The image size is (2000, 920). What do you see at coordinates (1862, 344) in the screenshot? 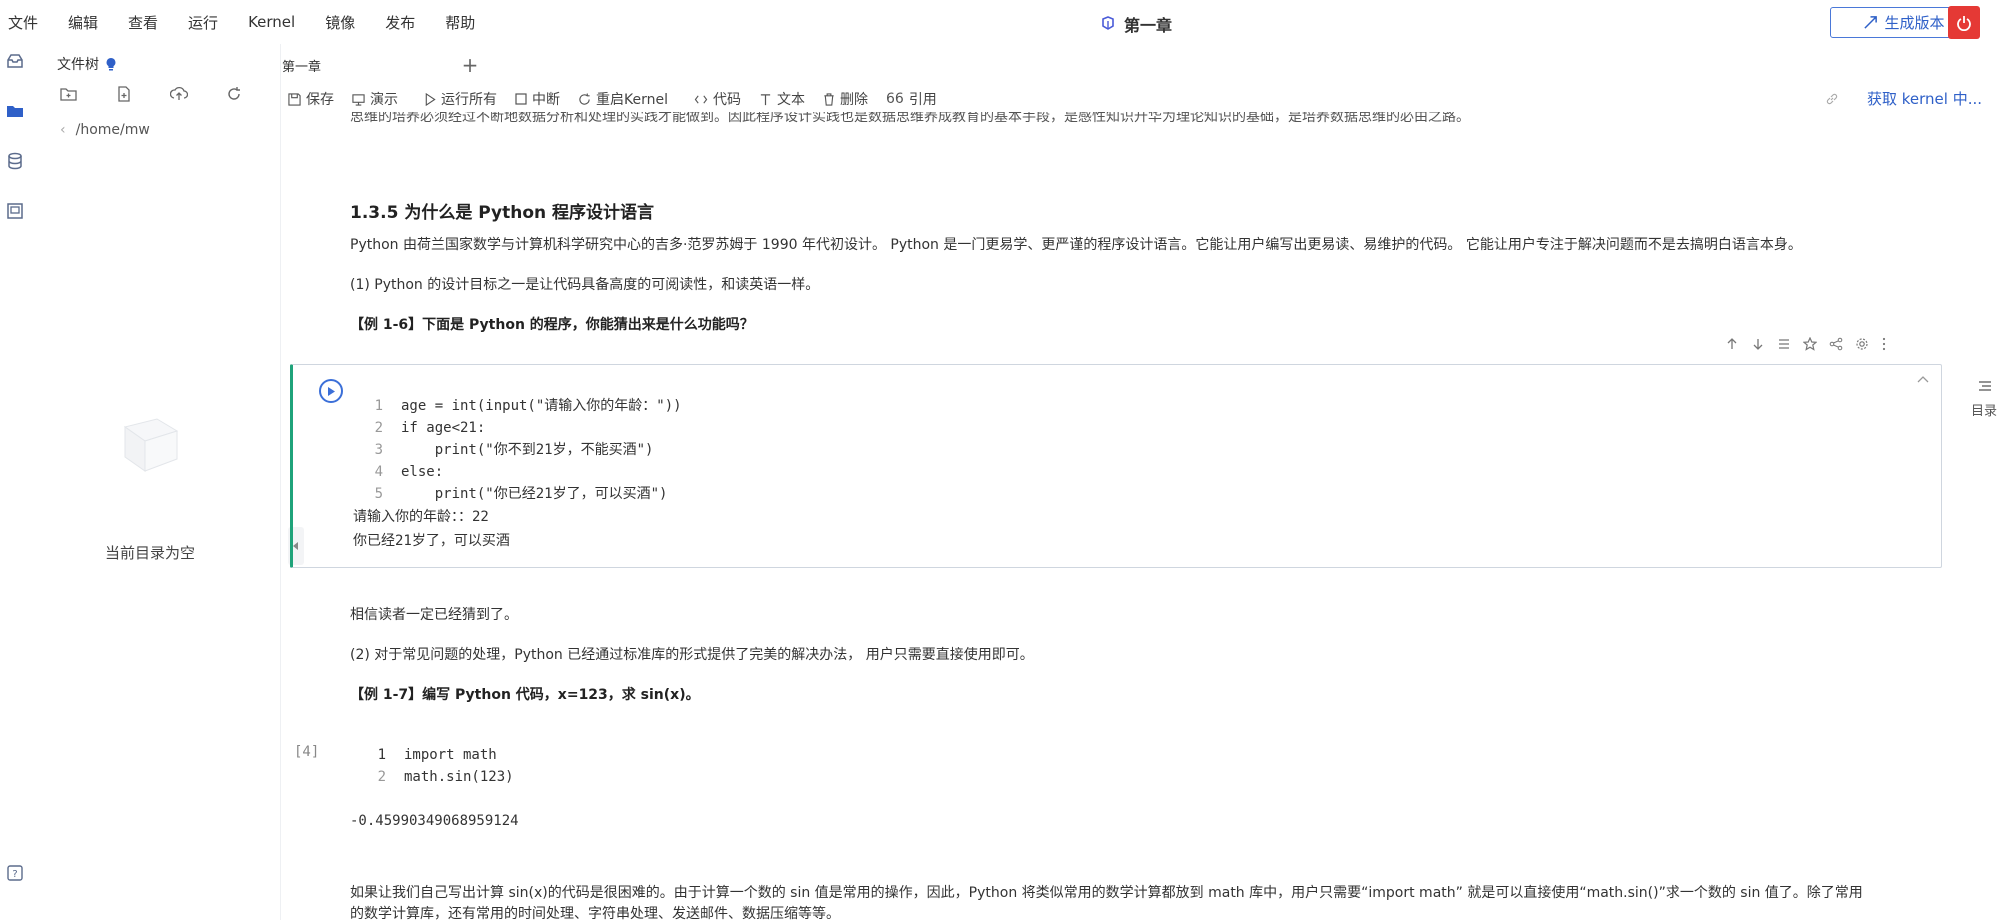
I see `settings-icon` at bounding box center [1862, 344].